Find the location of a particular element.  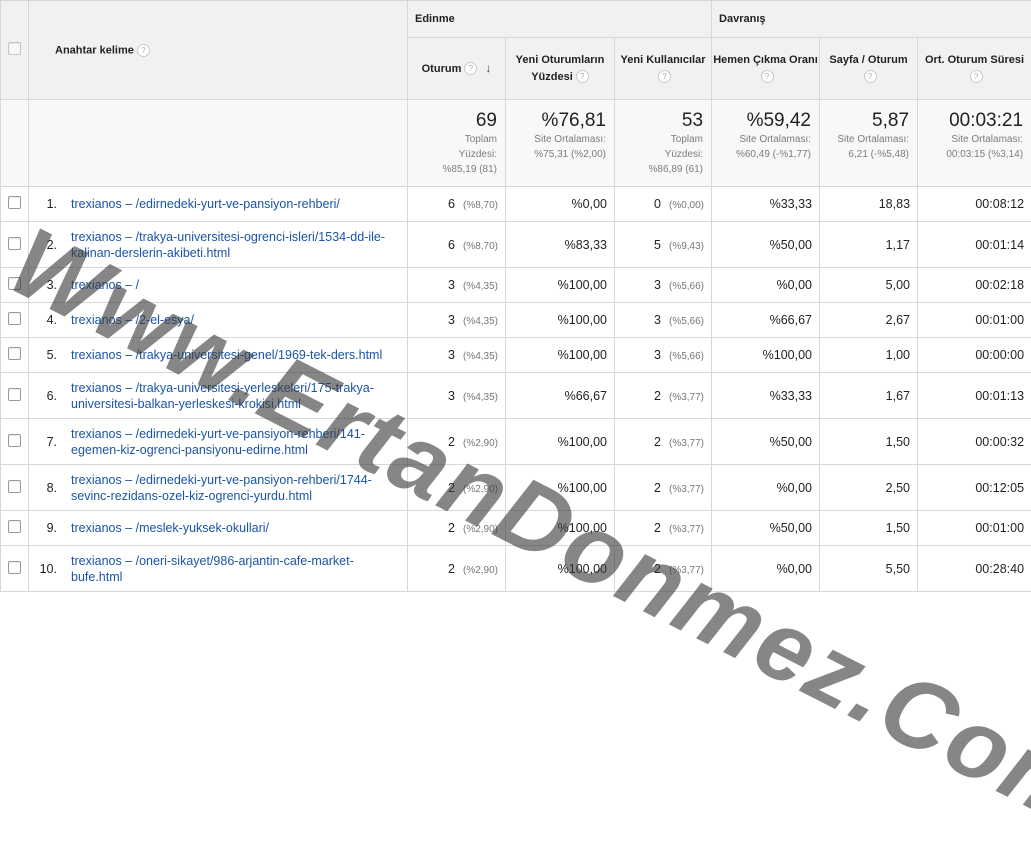

duration-cell: 00:00:32 is located at coordinates (974, 442).